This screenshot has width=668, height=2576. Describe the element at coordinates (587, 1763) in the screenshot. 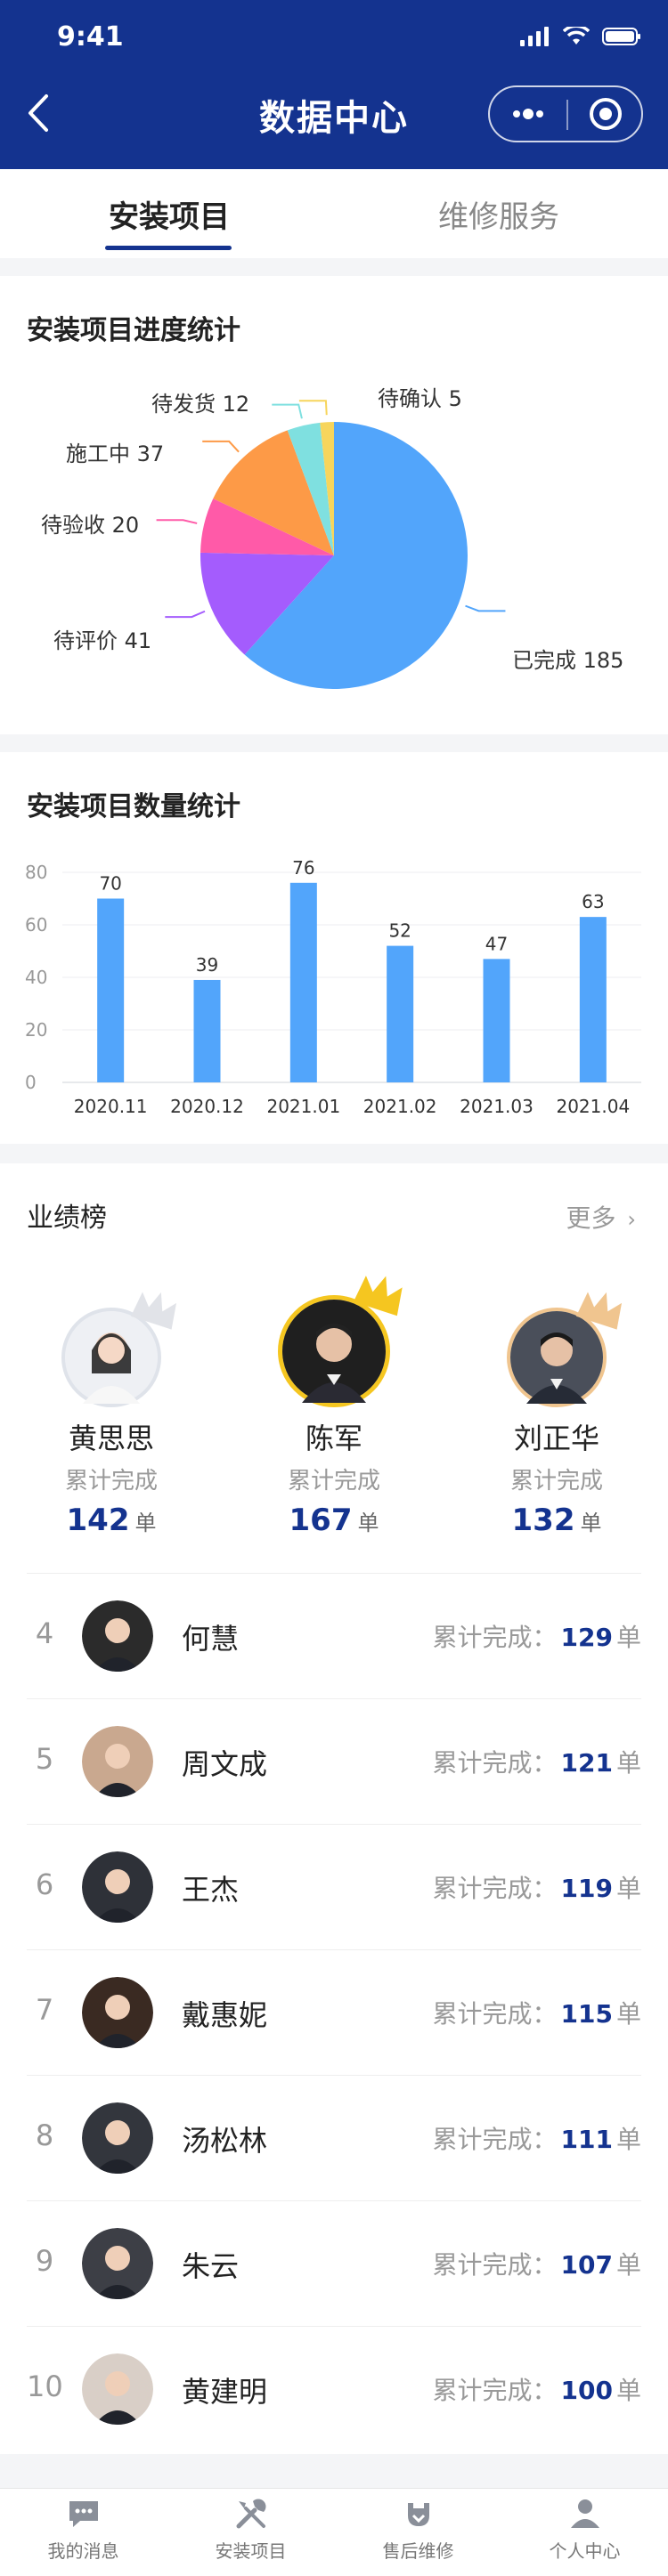

I see `row-count-value: 121` at that location.